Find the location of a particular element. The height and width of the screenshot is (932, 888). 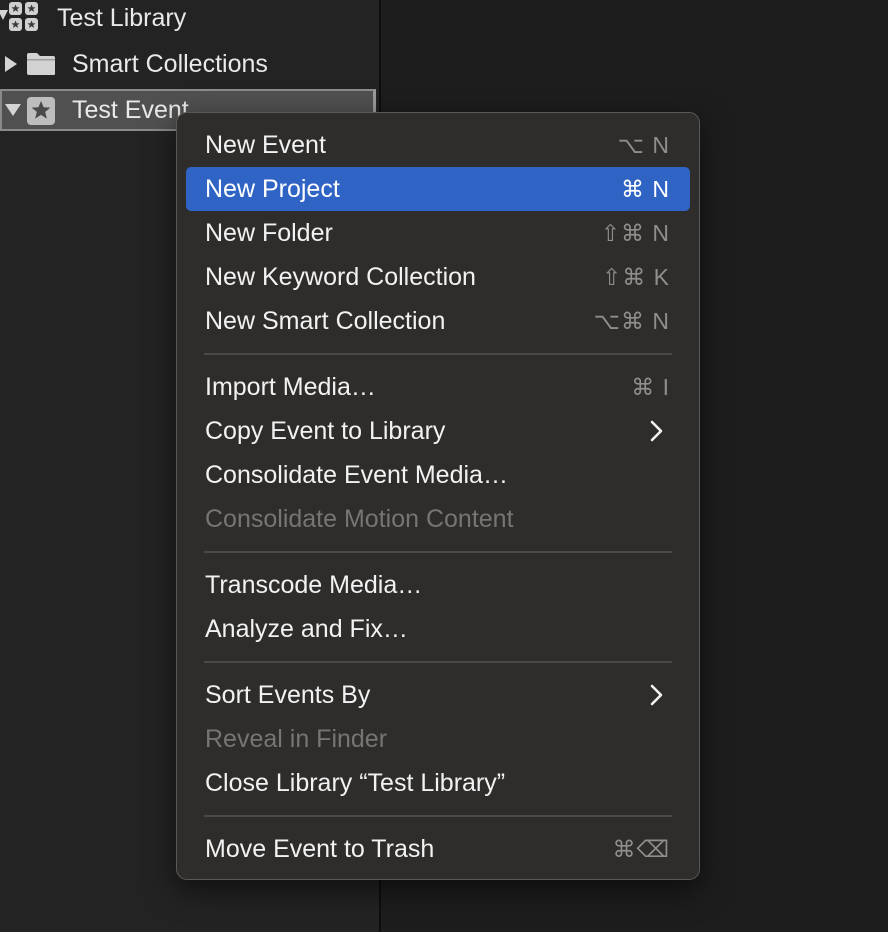

menu-item-new-project: New Project ⌘ N is located at coordinates (438, 189).